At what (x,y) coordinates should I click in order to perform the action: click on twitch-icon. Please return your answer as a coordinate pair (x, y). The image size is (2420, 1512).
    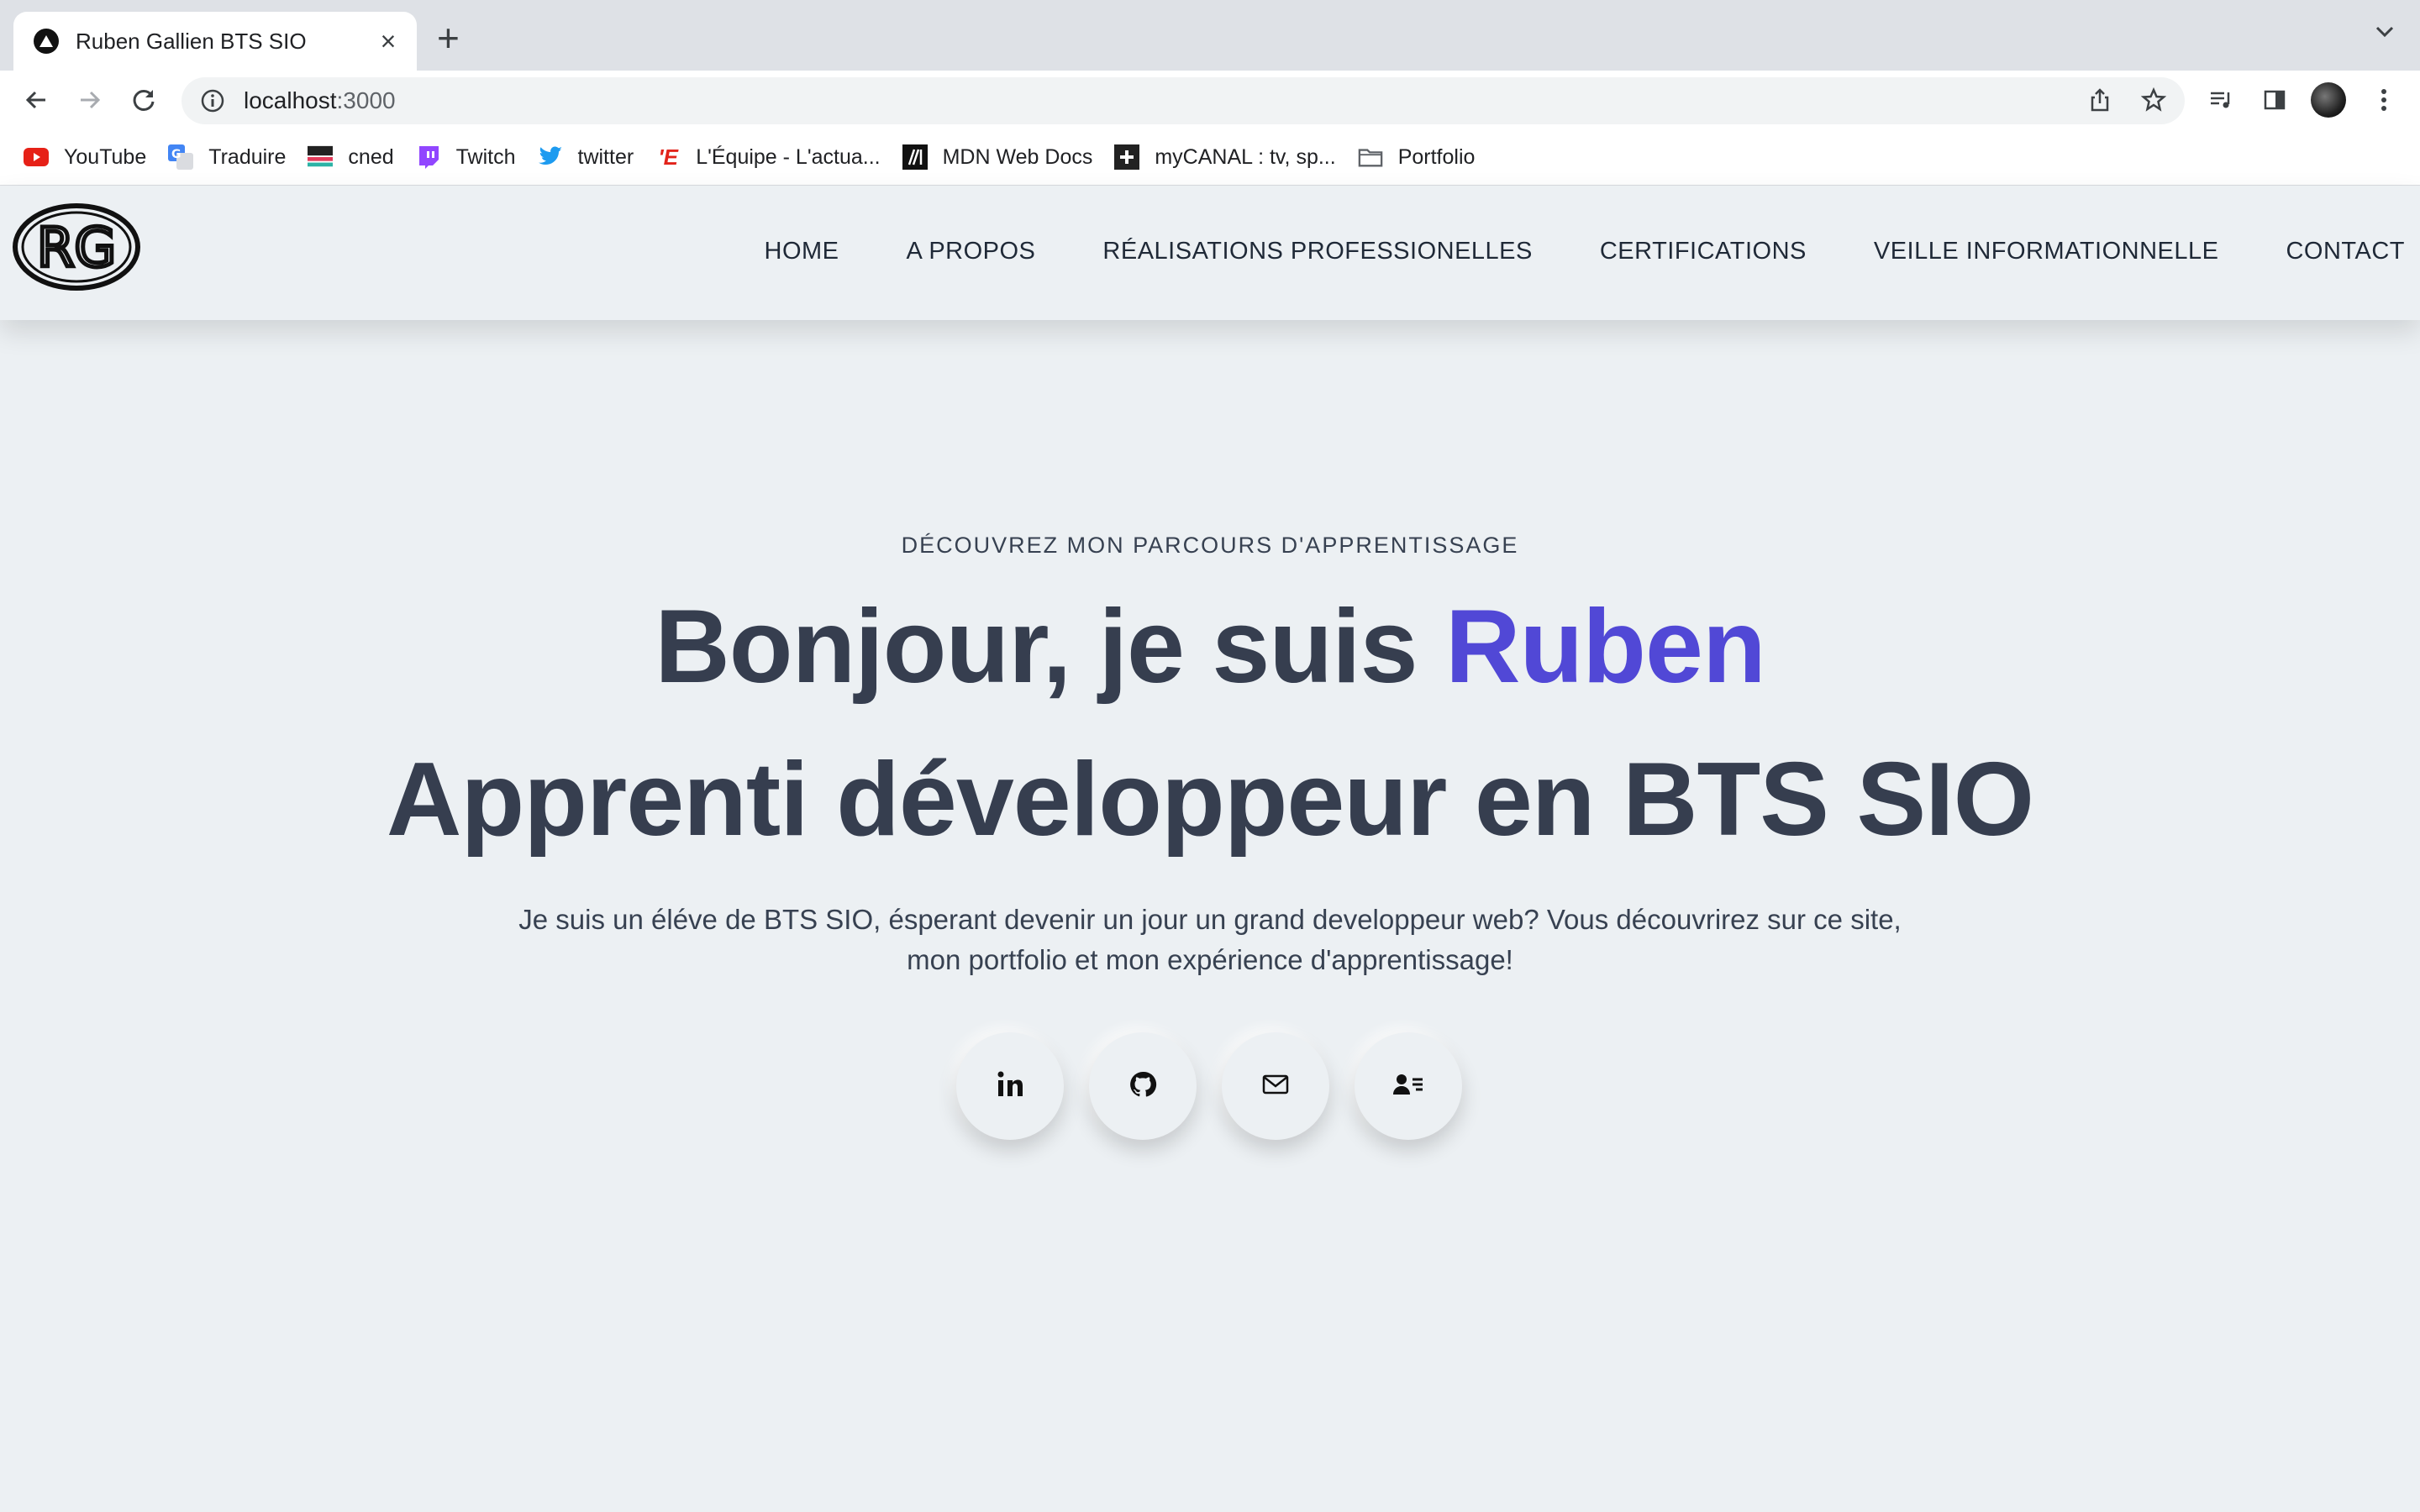
    Looking at the image, I should click on (428, 157).